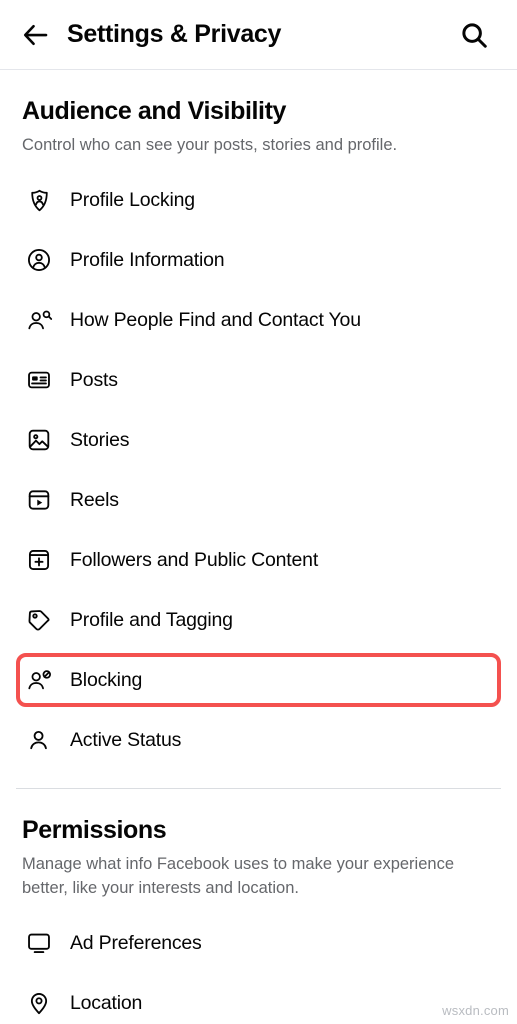  Describe the element at coordinates (147, 259) in the screenshot. I see `sidebar-item-label: Profile Information` at that location.